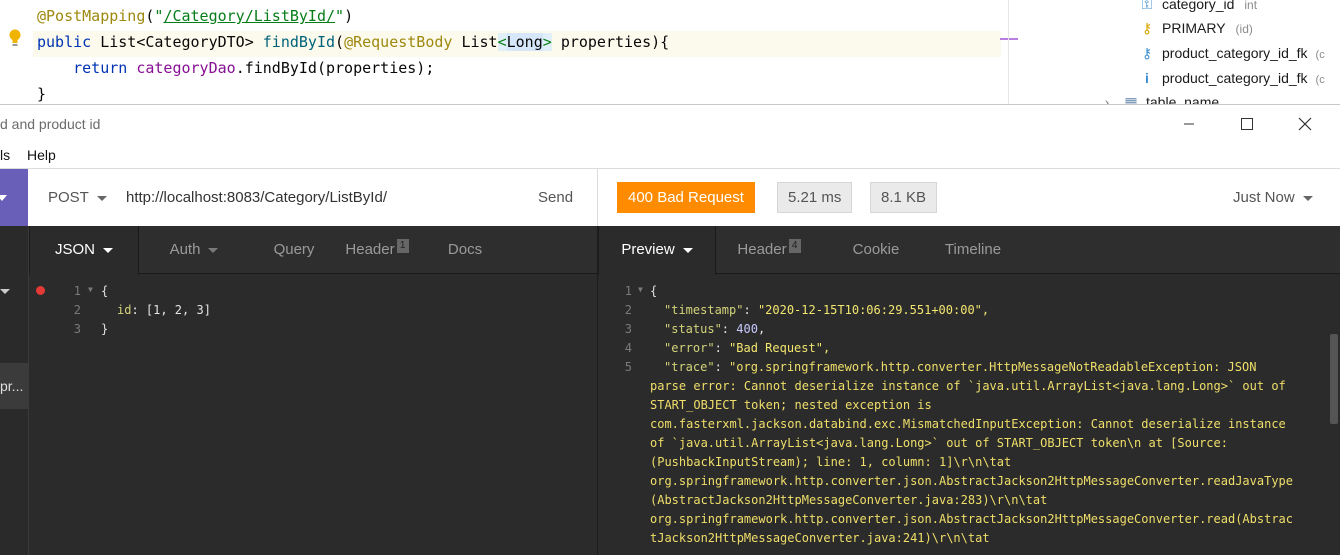 Image resolution: width=1340 pixels, height=555 pixels. What do you see at coordinates (41, 155) in the screenshot?
I see `menu-help: Help` at bounding box center [41, 155].